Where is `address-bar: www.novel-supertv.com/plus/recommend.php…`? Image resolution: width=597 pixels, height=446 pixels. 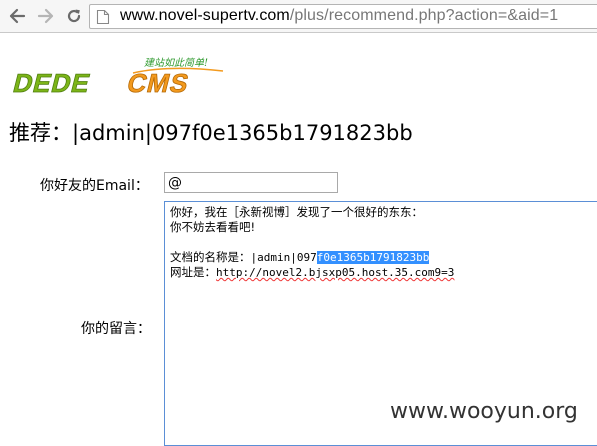
address-bar: www.novel-supertv.com/plus/recommend.php… is located at coordinates (343, 16).